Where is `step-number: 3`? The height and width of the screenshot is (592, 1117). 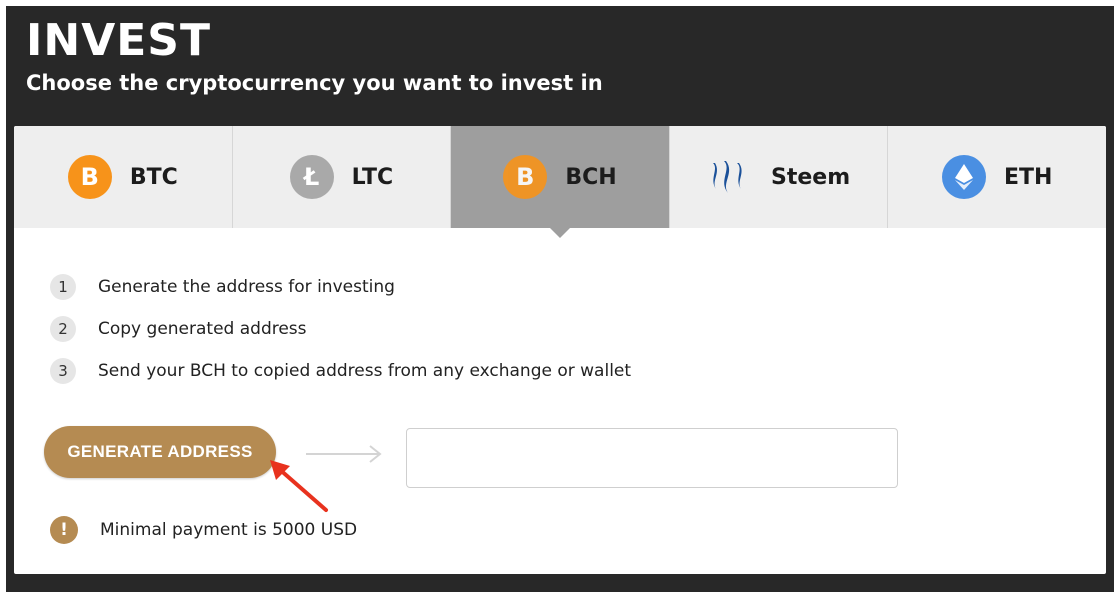
step-number: 3 is located at coordinates (63, 371).